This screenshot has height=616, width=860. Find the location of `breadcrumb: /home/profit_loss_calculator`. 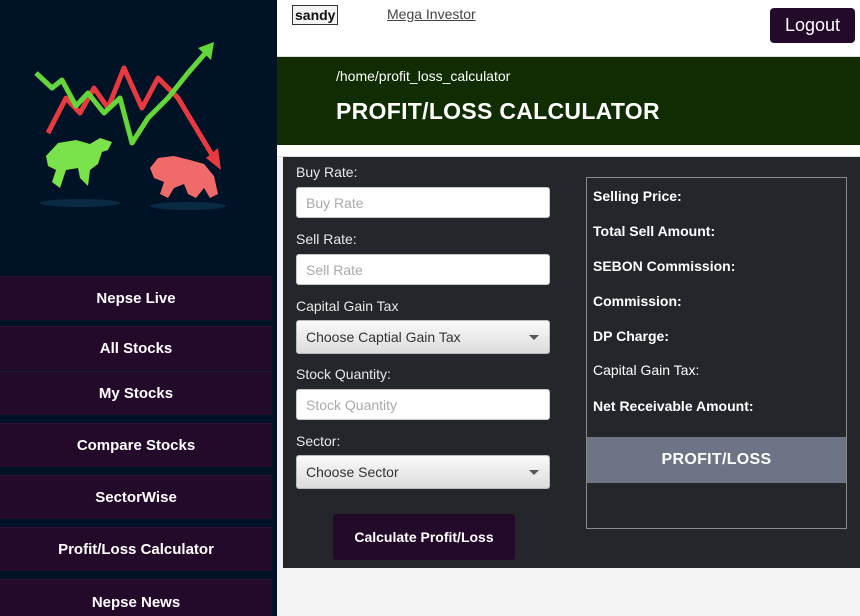

breadcrumb: /home/profit_loss_calculator is located at coordinates (423, 76).